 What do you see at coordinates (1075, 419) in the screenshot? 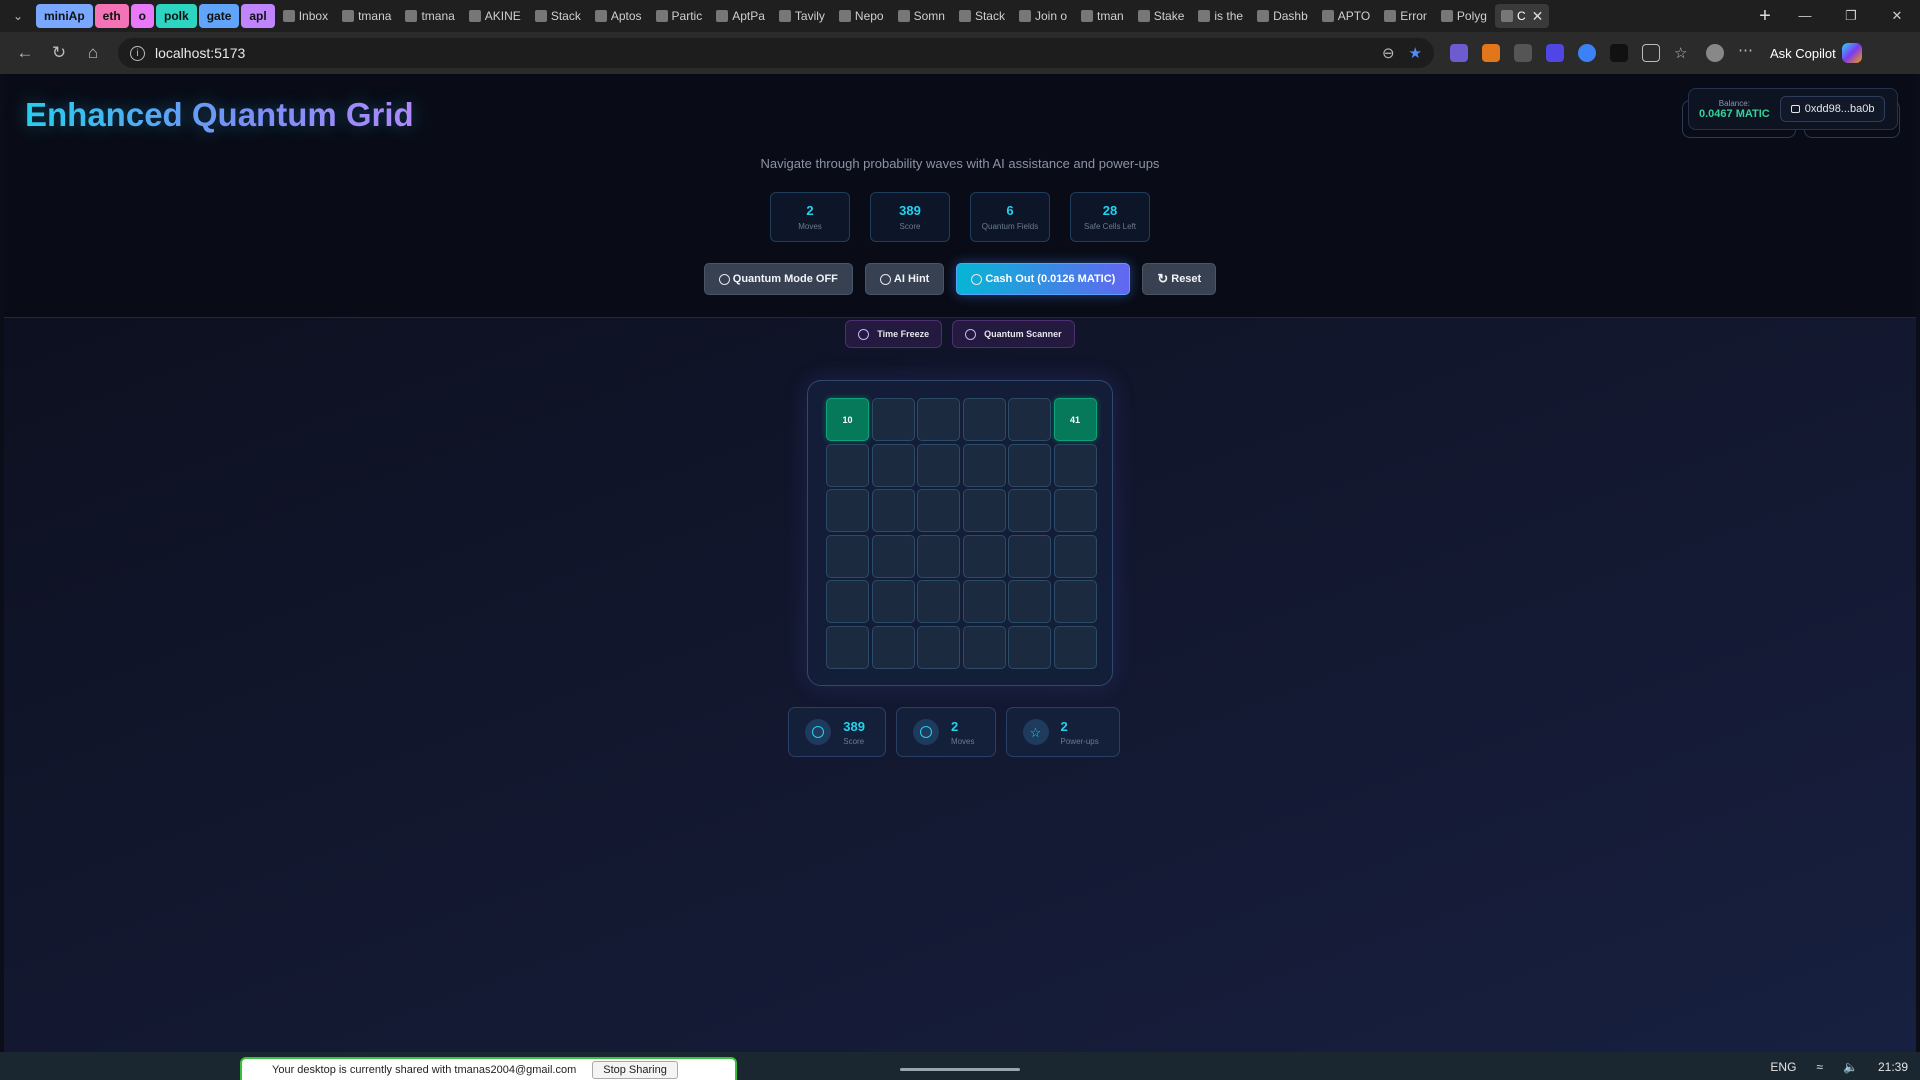
I see `grid-cell-revealed: 41` at bounding box center [1075, 419].